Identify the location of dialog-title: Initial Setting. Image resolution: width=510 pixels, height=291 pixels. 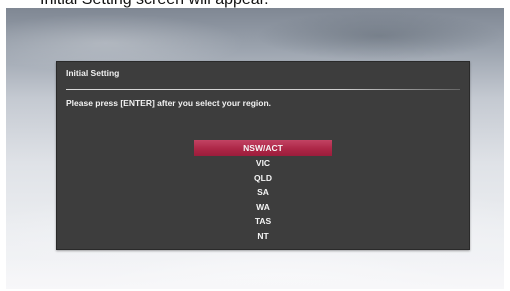
(93, 73).